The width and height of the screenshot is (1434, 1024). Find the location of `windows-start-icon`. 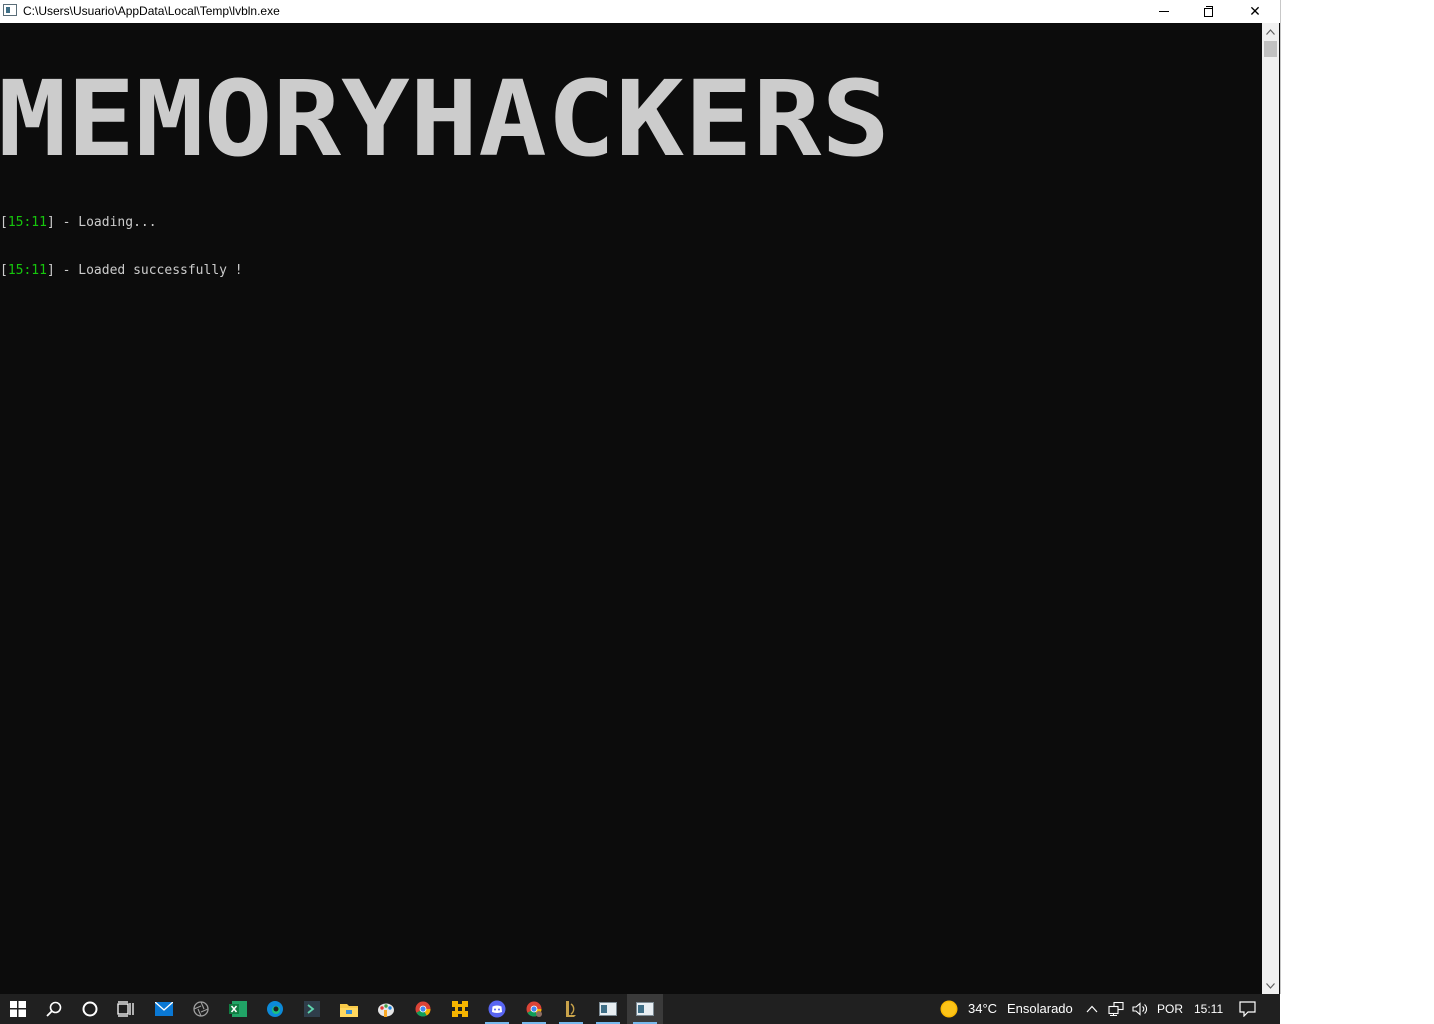

windows-start-icon is located at coordinates (18, 1009).